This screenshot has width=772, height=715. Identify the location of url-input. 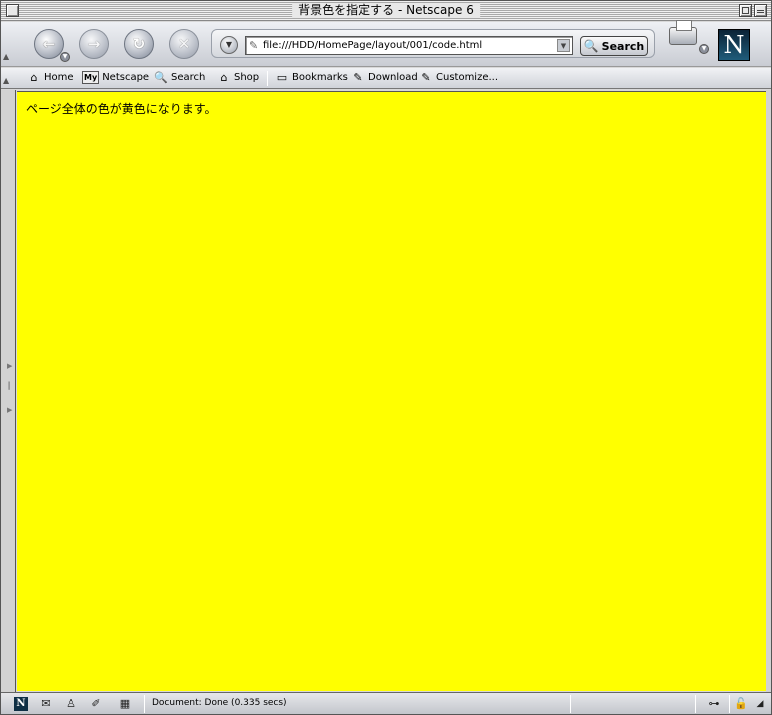
(408, 45).